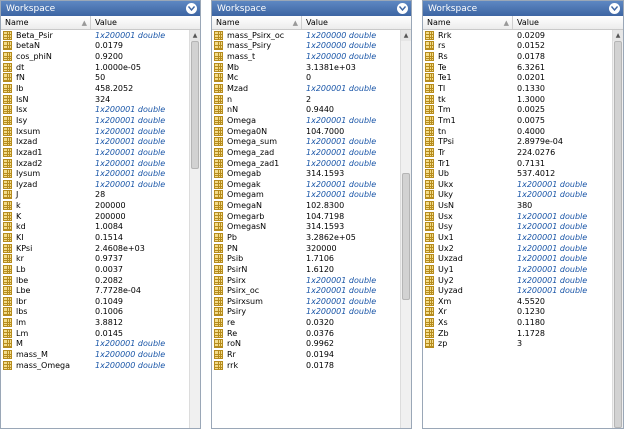 The width and height of the screenshot is (624, 429). What do you see at coordinates (100, 99) in the screenshot?
I see `variable-row: IsN 324` at bounding box center [100, 99].